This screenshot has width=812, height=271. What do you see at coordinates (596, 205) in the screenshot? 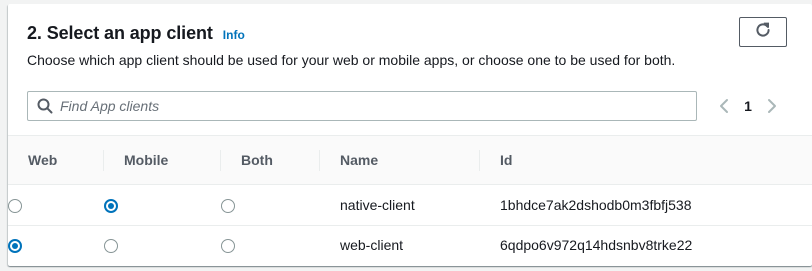
I see `client-id: 1bhdce7ak2dshodb0m3fbfj538` at bounding box center [596, 205].